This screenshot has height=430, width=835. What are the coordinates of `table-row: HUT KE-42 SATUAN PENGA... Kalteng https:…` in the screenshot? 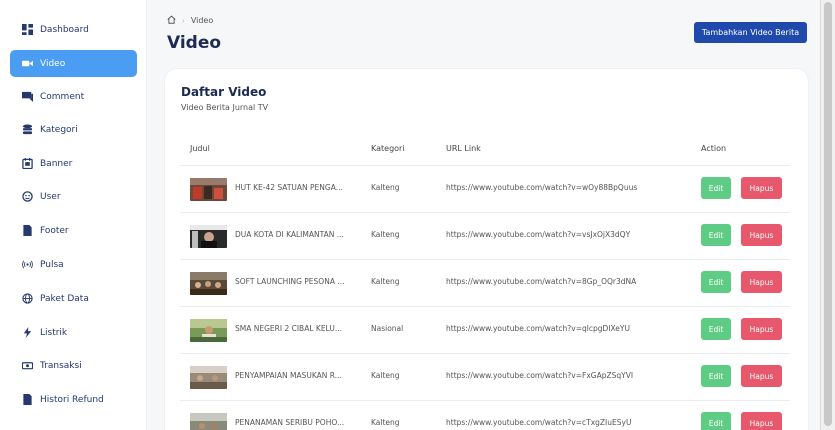 It's located at (485, 188).